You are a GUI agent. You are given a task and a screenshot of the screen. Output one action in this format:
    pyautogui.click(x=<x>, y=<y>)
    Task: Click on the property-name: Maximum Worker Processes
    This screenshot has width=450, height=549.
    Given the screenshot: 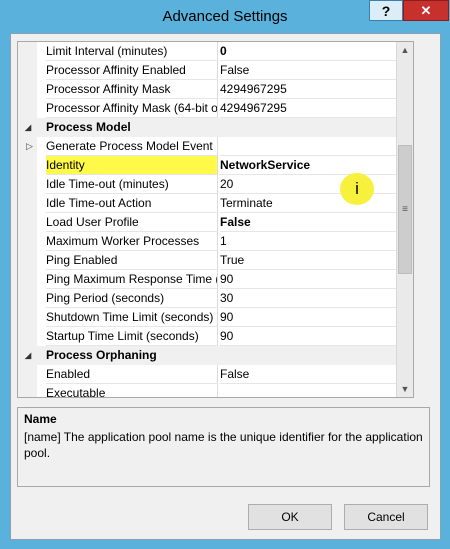 What is the action you would take?
    pyautogui.click(x=131, y=241)
    